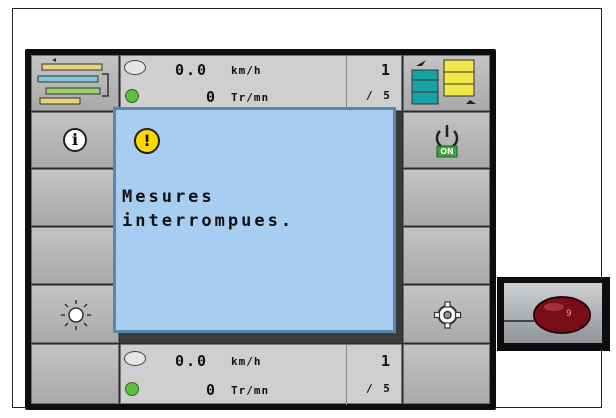  What do you see at coordinates (246, 361) in the screenshot?
I see `bottom-speed-unit: km/h` at bounding box center [246, 361].